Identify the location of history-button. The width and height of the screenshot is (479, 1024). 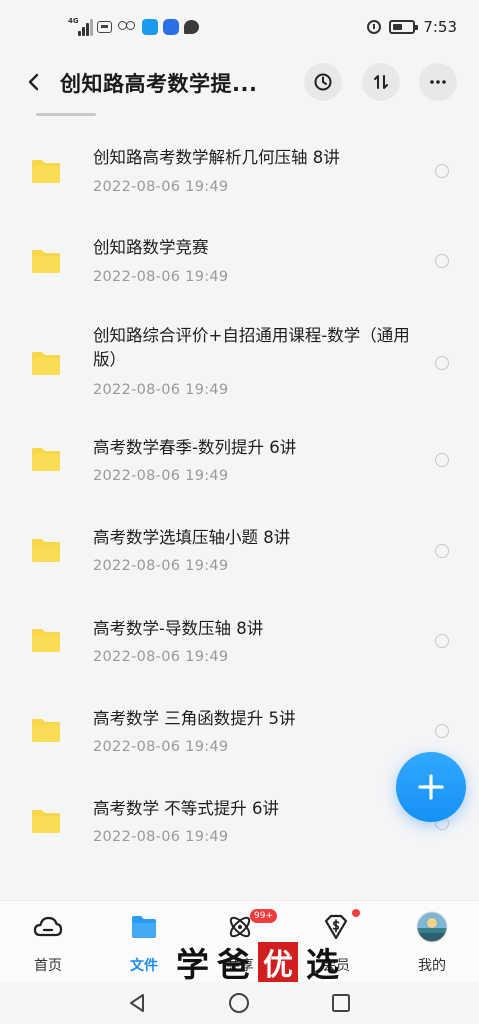
(323, 82).